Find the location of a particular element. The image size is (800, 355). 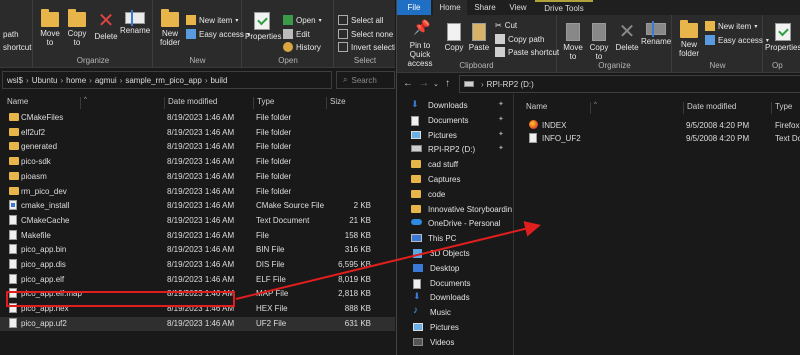

breadcrumb-segment: build is located at coordinates (218, 80).